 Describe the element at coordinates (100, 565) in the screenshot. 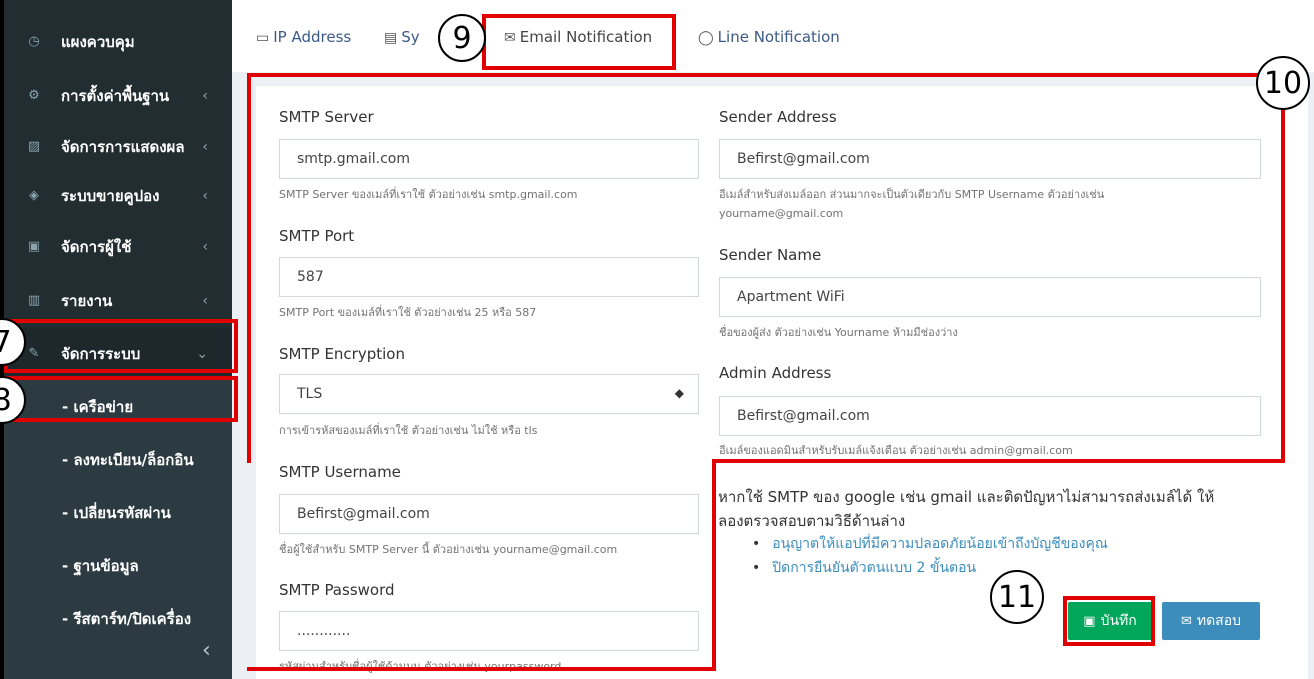

I see `sidebar-subitem-label: - ฐานข้อมูล` at that location.